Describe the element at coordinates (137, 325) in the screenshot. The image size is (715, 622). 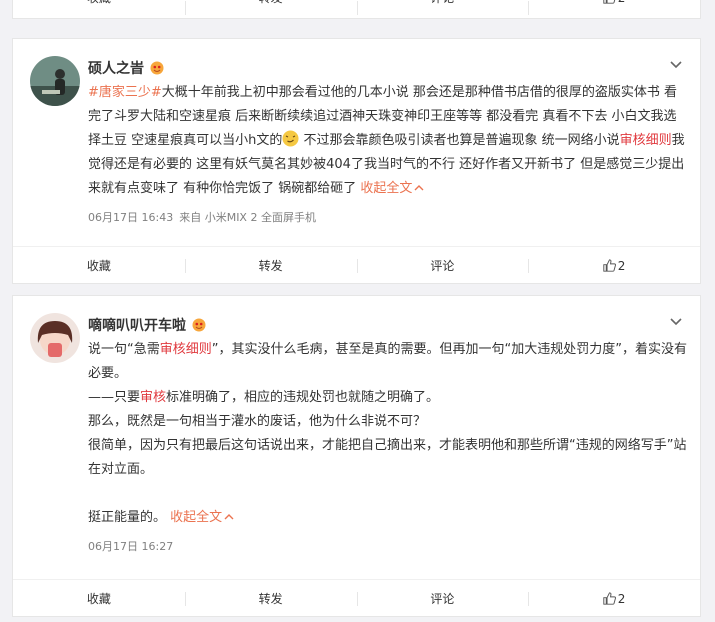
I see `author-name: 嘀嘀叭叭开车啦` at that location.